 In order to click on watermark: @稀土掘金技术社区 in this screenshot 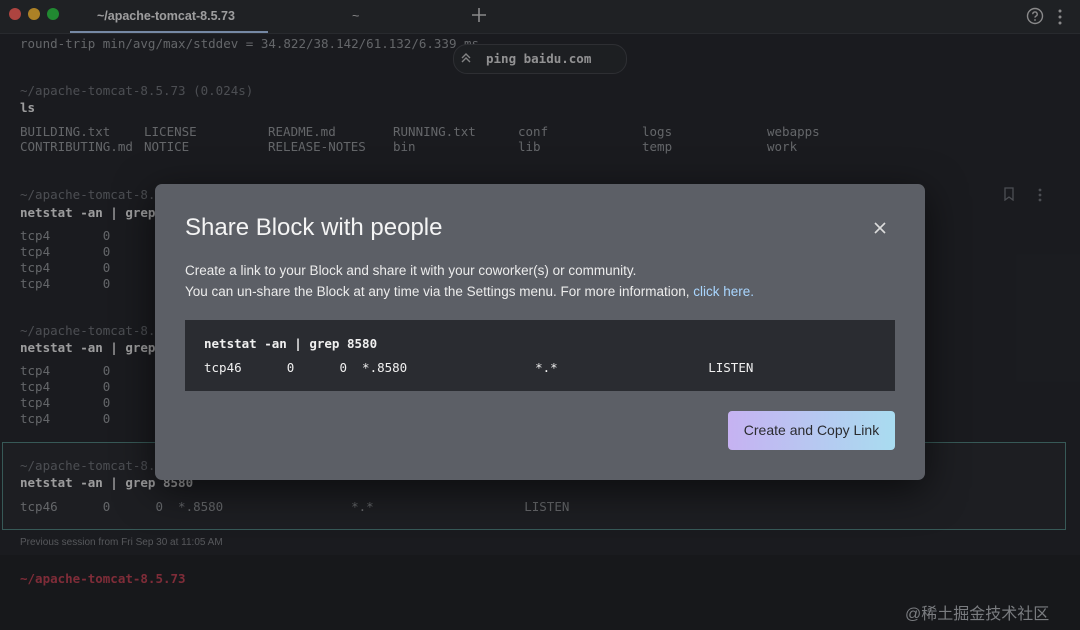, I will do `click(977, 614)`.